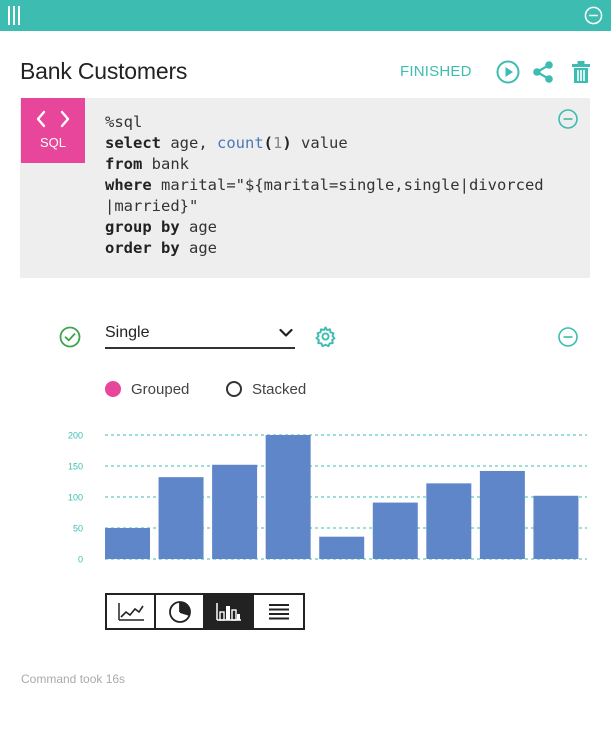 The height and width of the screenshot is (734, 611). What do you see at coordinates (593, 15) in the screenshot?
I see `collapse-icon` at bounding box center [593, 15].